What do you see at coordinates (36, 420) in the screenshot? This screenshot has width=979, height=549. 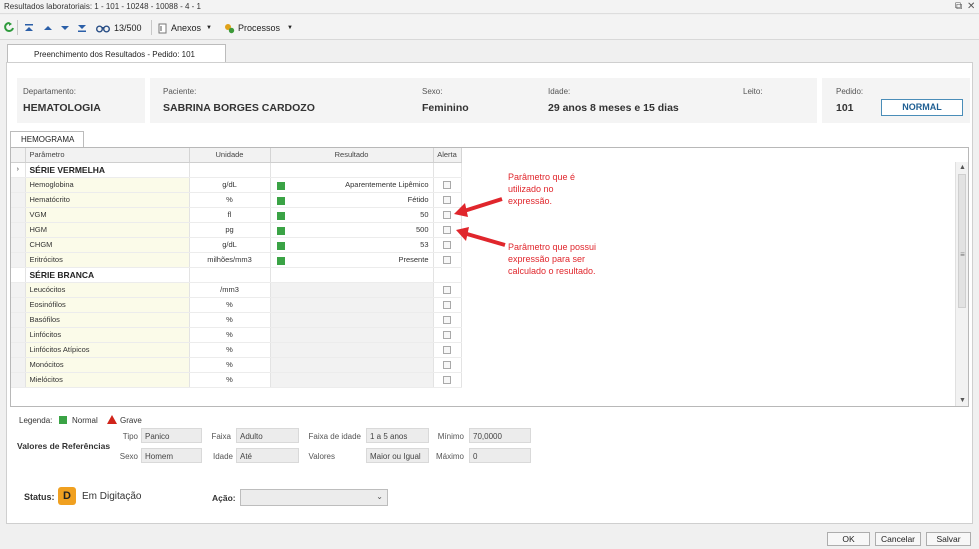 I see `legend-label: Legenda:` at bounding box center [36, 420].